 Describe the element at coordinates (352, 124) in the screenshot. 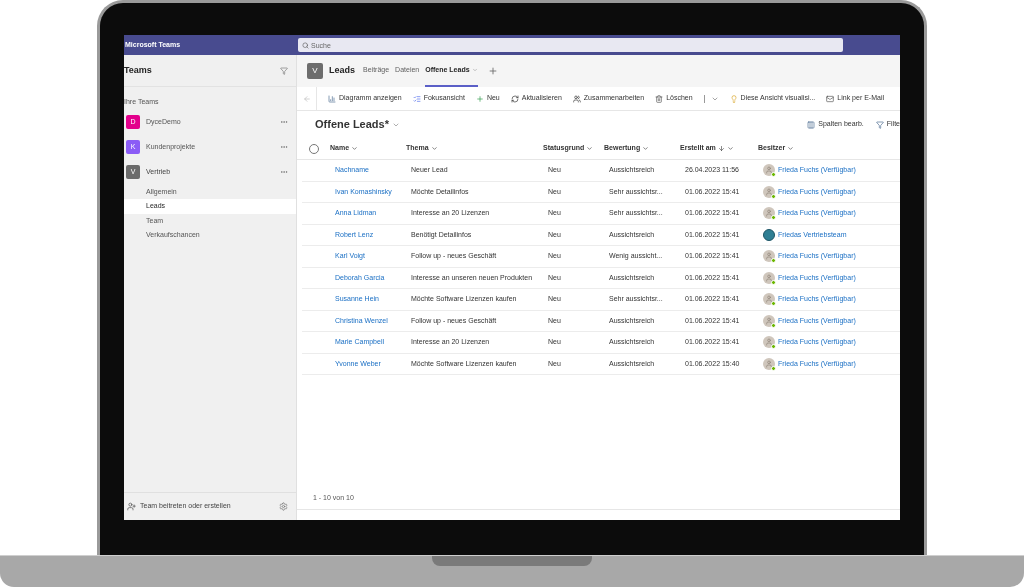

I see `view-title: Offene Leads*` at that location.